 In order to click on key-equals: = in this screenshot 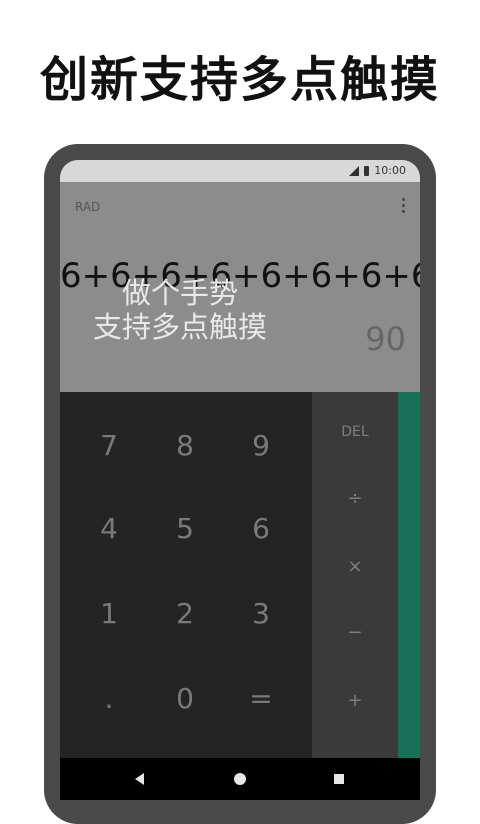, I will do `click(261, 698)`.